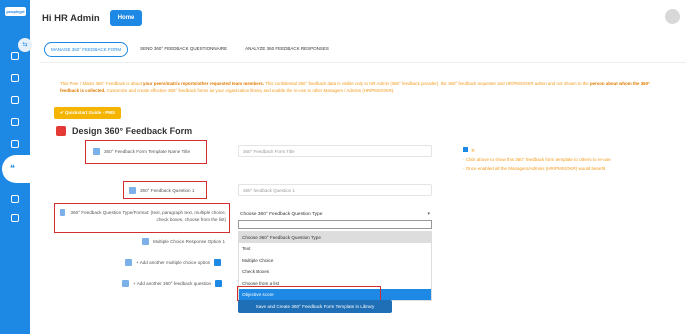  I want to click on add-mc-row: + Add another multiple choice option, so click(173, 262).